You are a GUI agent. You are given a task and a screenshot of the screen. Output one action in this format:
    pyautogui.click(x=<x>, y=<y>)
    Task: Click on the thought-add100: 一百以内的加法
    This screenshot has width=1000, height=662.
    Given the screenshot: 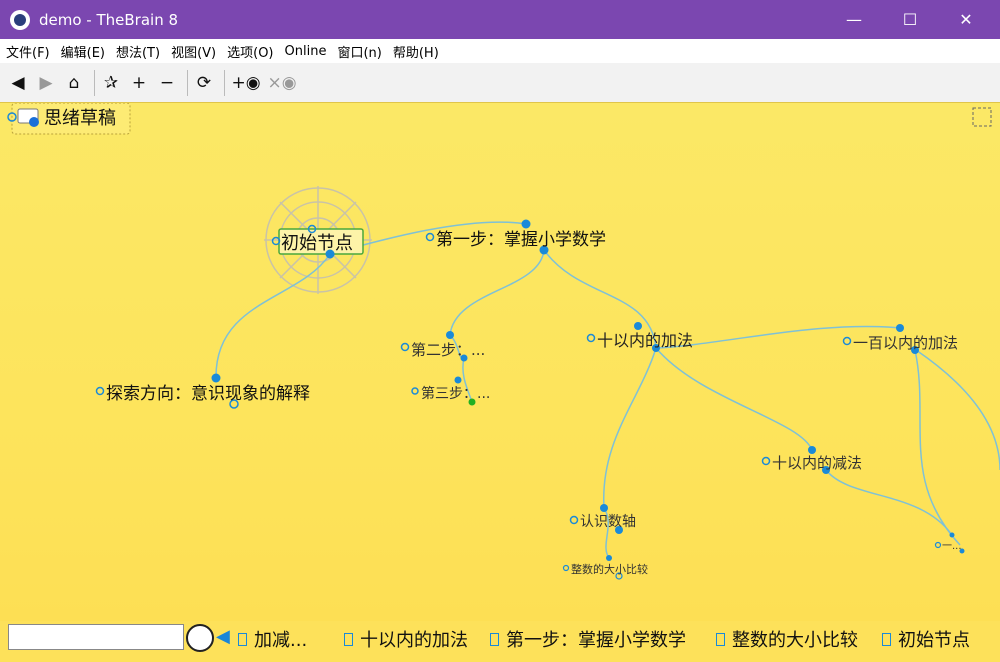 What is the action you would take?
    pyautogui.click(x=900, y=339)
    